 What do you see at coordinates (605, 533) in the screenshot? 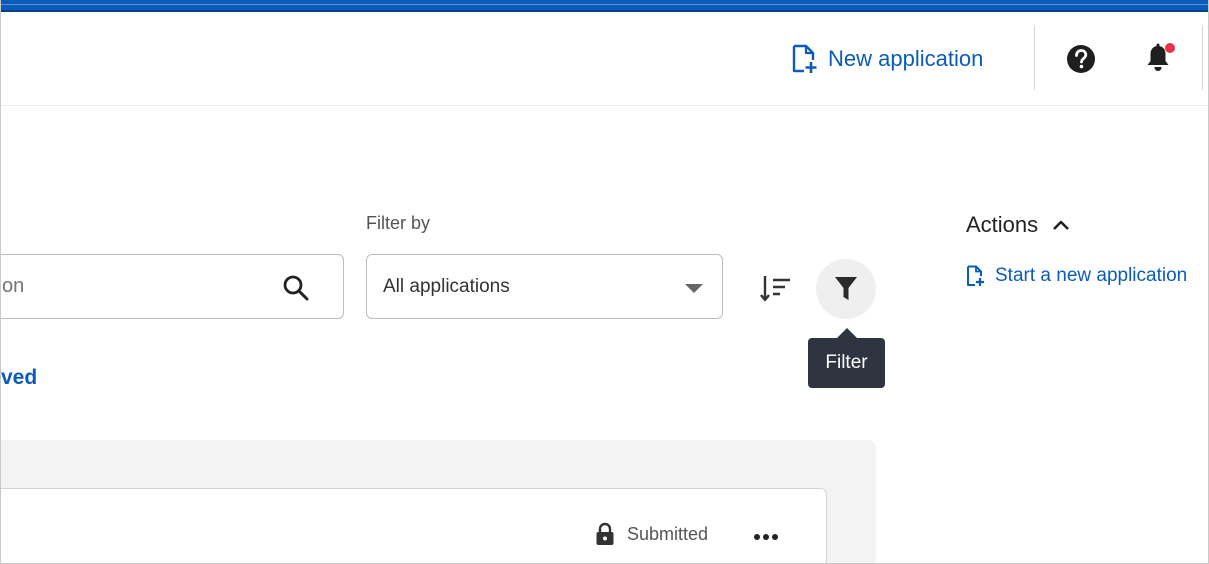
I see `lock-icon` at bounding box center [605, 533].